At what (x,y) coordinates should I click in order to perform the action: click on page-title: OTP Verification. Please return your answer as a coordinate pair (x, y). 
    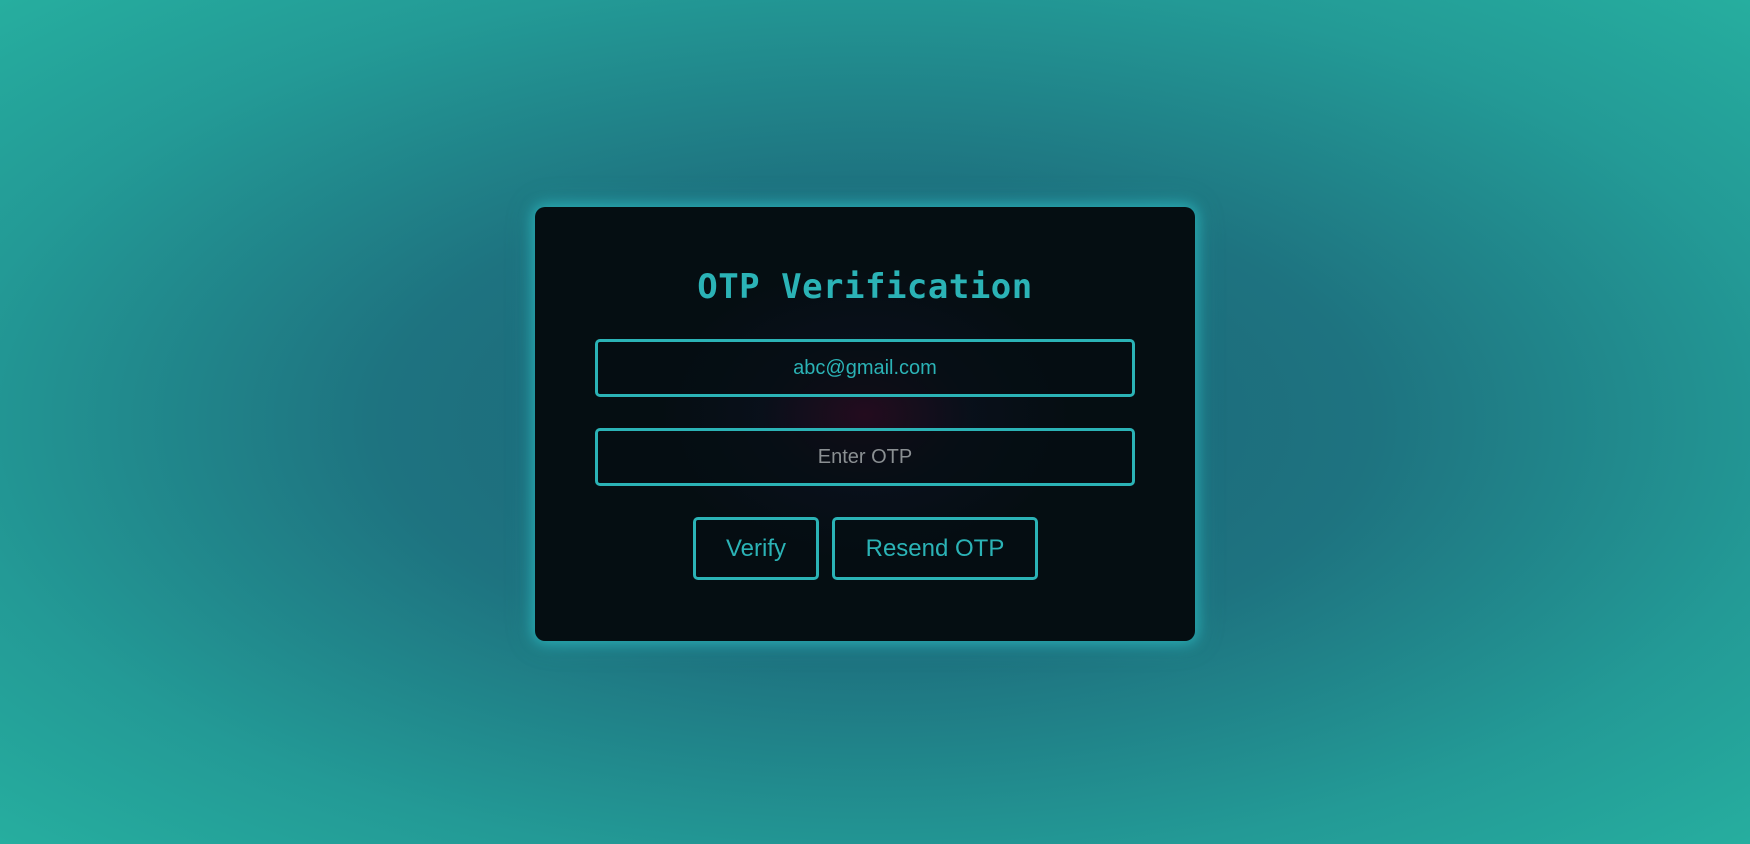
    Looking at the image, I should click on (865, 287).